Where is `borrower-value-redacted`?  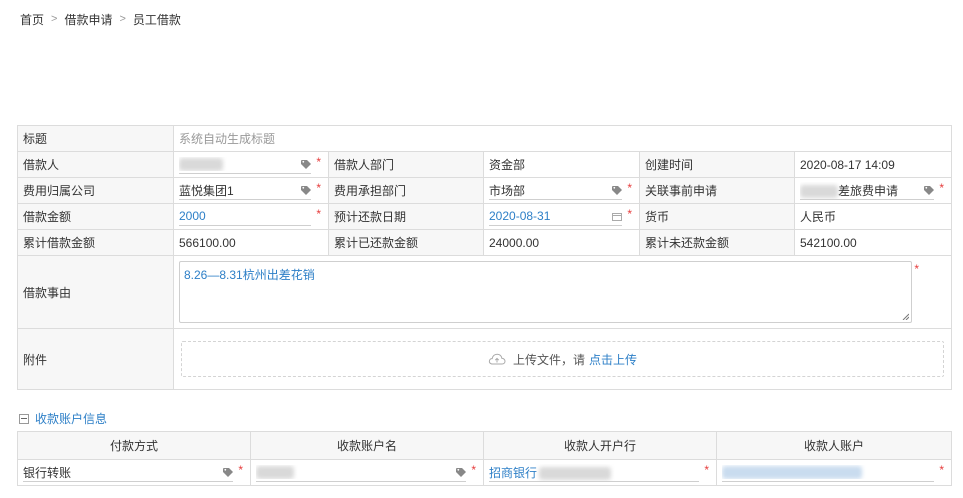 borrower-value-redacted is located at coordinates (201, 165).